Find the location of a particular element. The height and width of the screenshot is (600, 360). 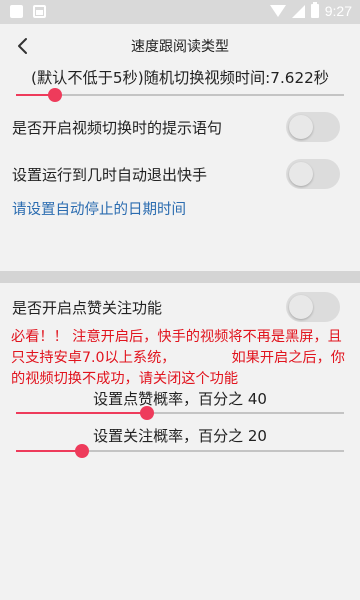

page-title: 速度跟阅读类型 is located at coordinates (180, 47).